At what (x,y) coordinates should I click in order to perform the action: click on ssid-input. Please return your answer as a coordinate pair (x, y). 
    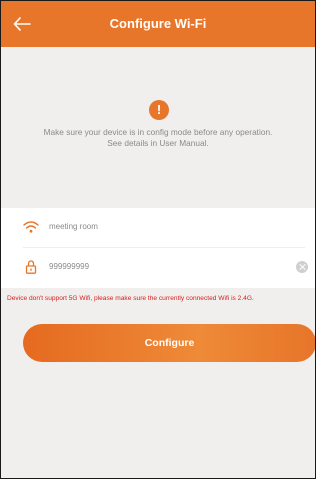
    Looking at the image, I should click on (159, 226).